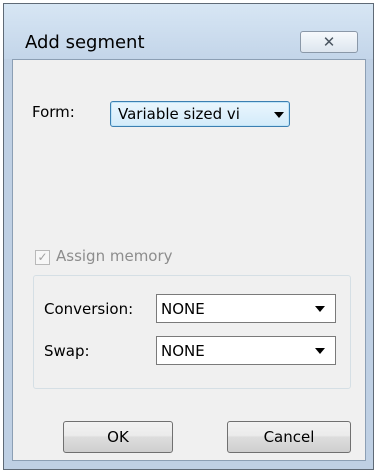  Describe the element at coordinates (183, 351) in the screenshot. I see `swap-value: NONE` at that location.